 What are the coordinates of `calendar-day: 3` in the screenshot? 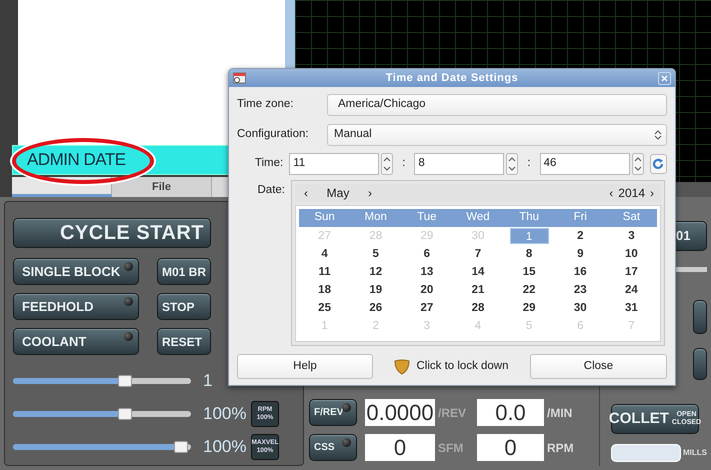 It's located at (631, 236).